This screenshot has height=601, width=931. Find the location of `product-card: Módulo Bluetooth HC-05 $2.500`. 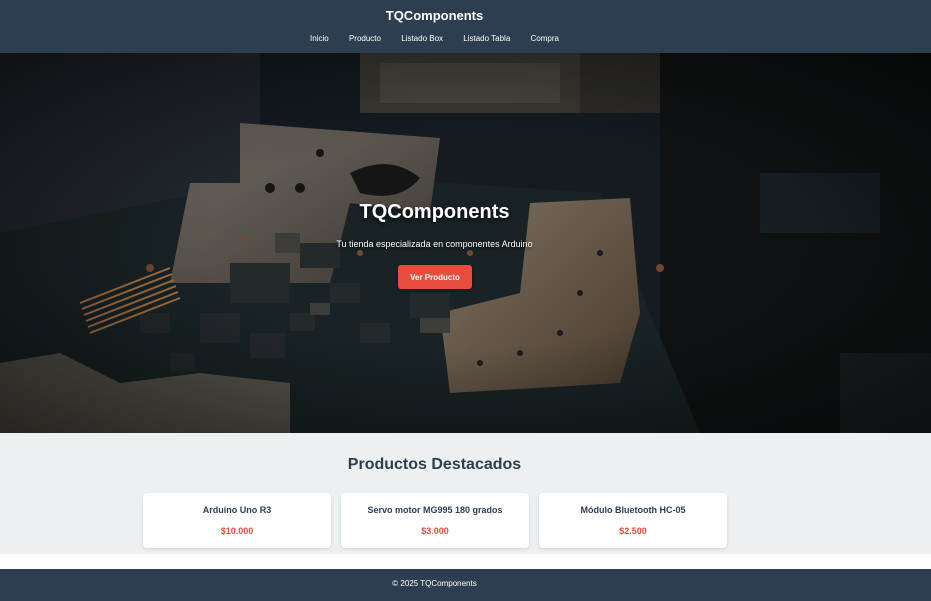

product-card: Módulo Bluetooth HC-05 $2.500 is located at coordinates (633, 520).